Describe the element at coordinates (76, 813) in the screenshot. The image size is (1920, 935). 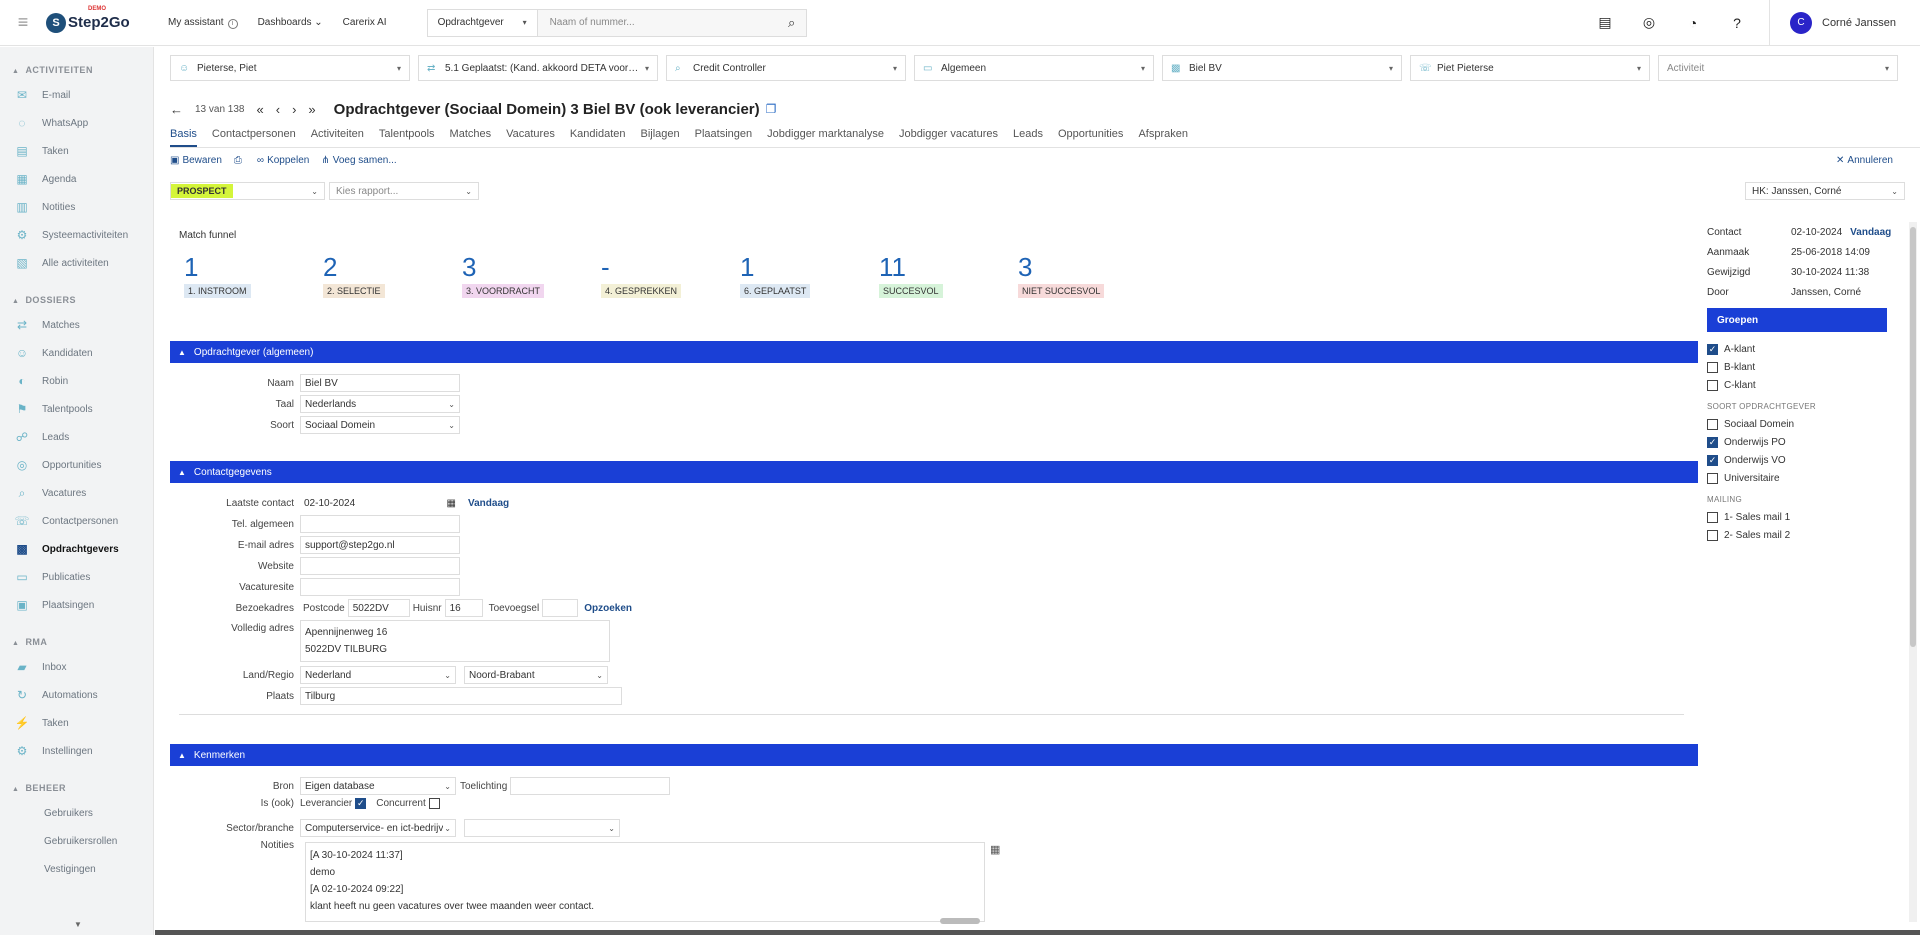
I see `sidebar-item-gebruikers: Gebruikers` at that location.